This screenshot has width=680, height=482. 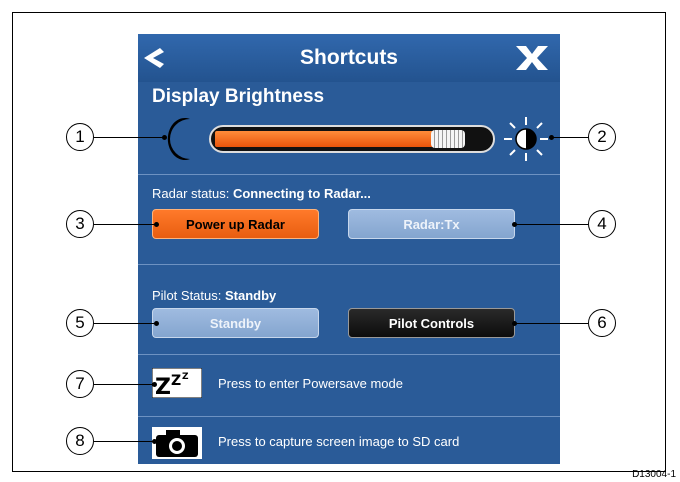 I want to click on brightness-fill, so click(x=331, y=139).